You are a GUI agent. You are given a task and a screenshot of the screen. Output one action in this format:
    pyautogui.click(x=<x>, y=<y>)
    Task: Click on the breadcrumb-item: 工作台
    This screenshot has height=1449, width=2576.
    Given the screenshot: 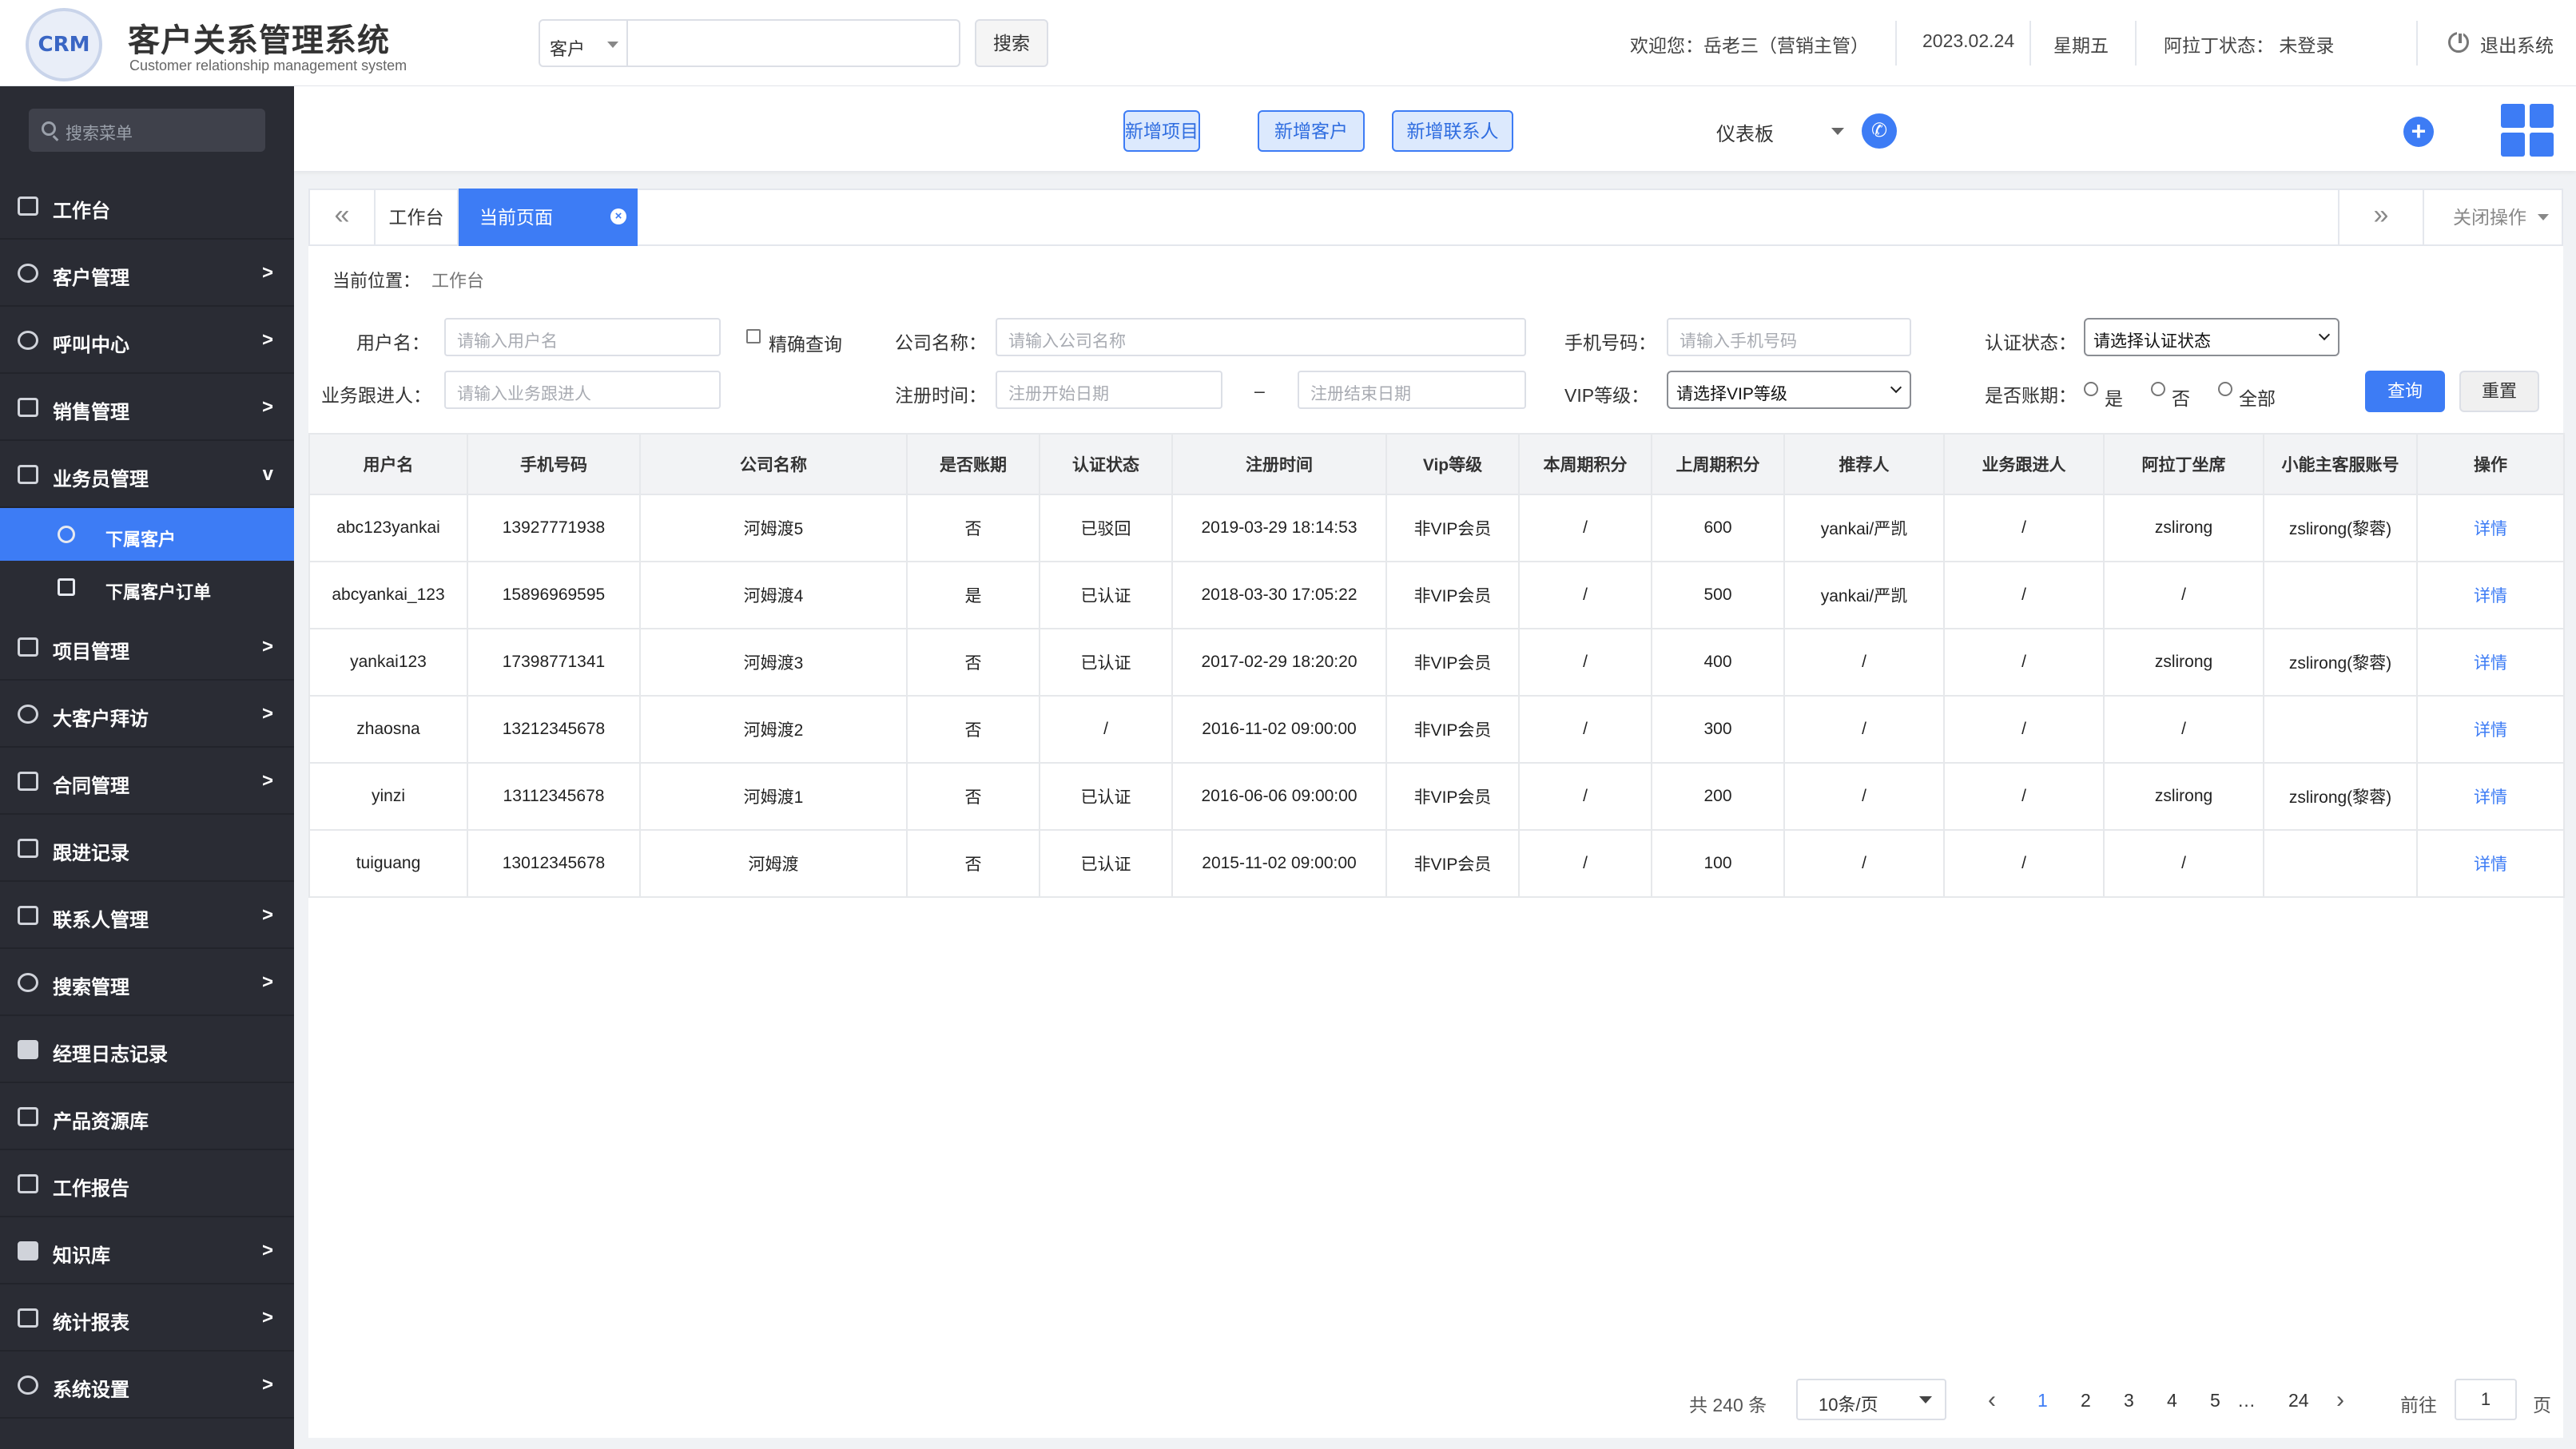 What is the action you would take?
    pyautogui.click(x=457, y=281)
    